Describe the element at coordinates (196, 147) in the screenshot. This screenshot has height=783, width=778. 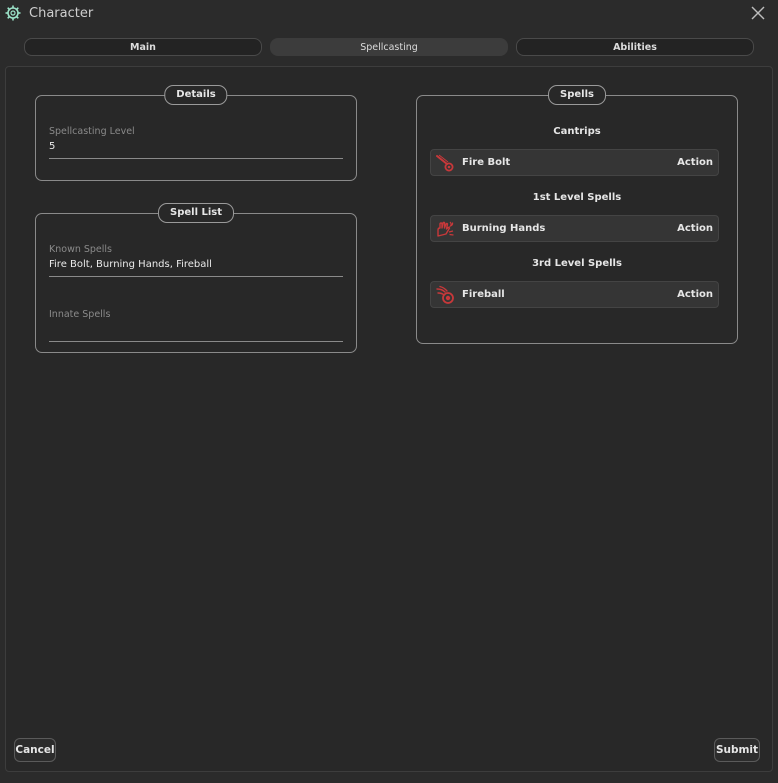
I see `spellcasting-level-value: 5` at that location.